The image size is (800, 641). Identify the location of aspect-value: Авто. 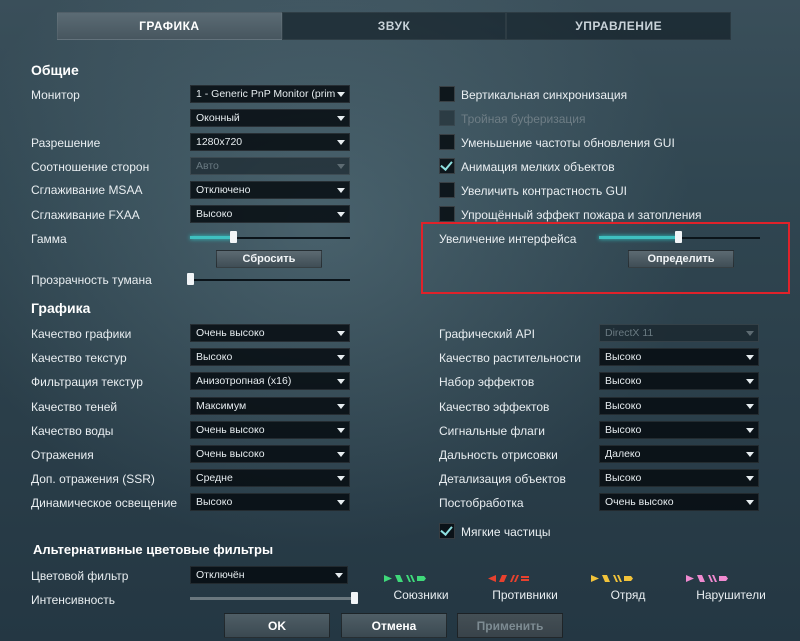
(207, 166).